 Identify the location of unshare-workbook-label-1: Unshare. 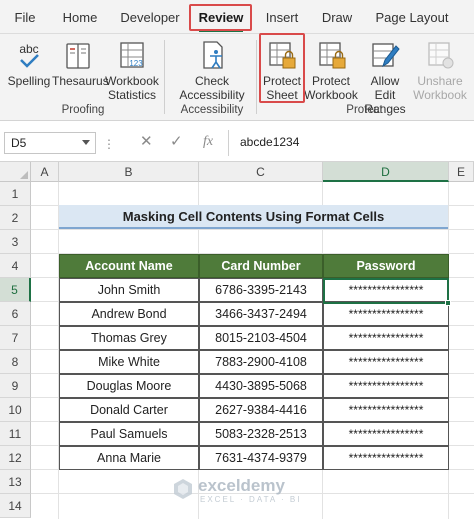
(440, 81).